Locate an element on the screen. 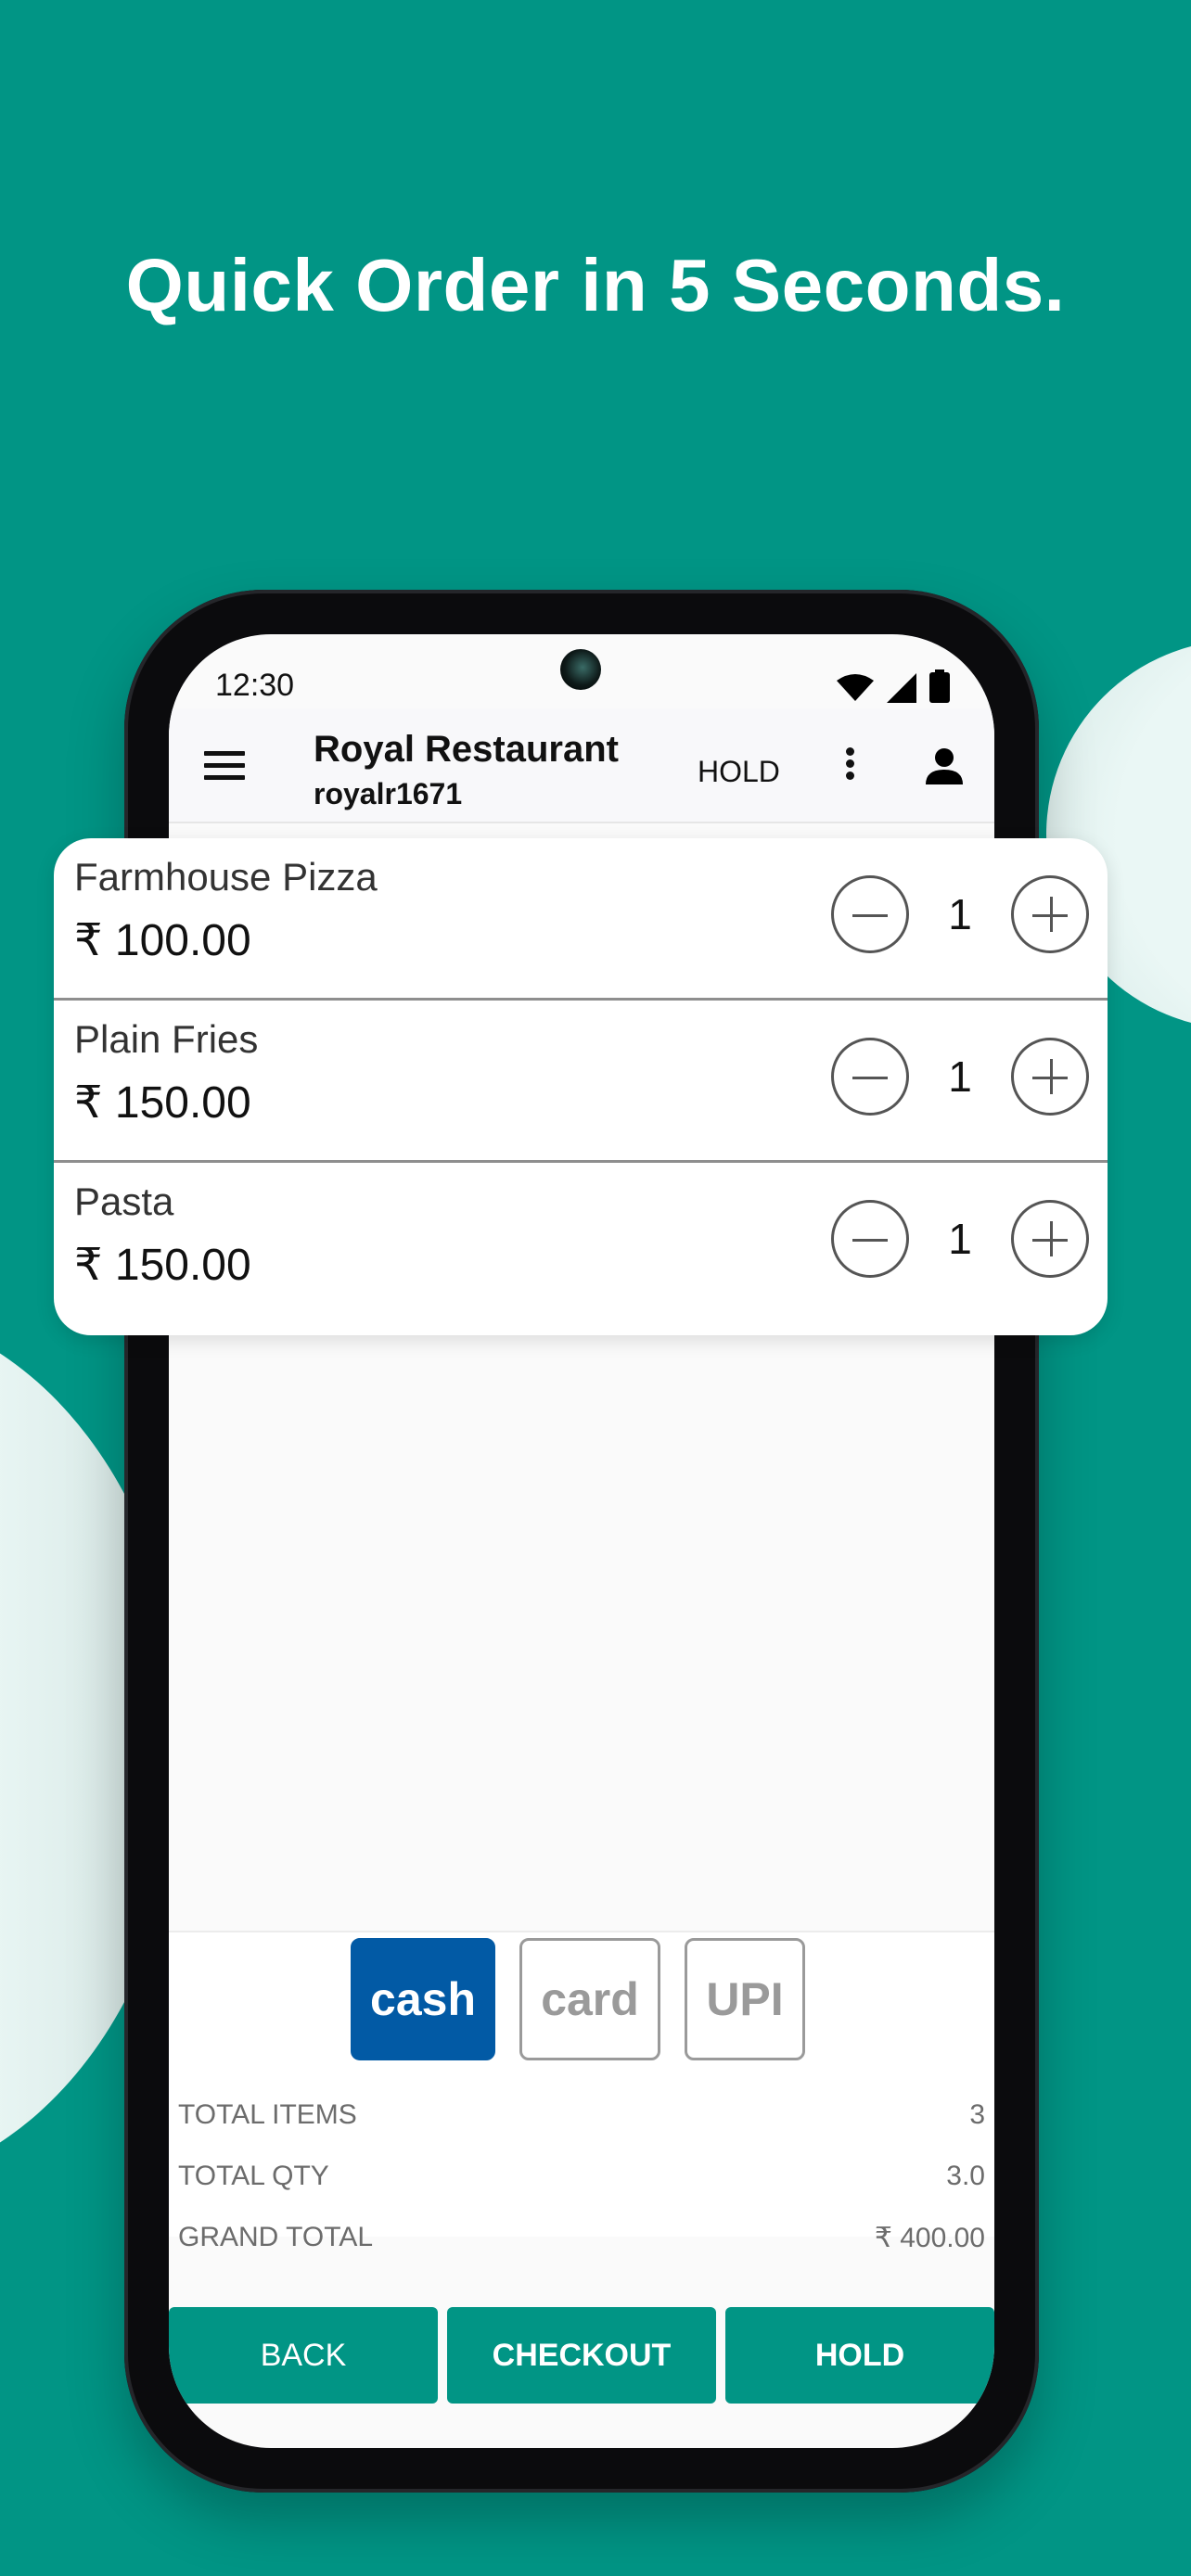 This screenshot has height=2576, width=1191. total-value: 3 is located at coordinates (977, 2114).